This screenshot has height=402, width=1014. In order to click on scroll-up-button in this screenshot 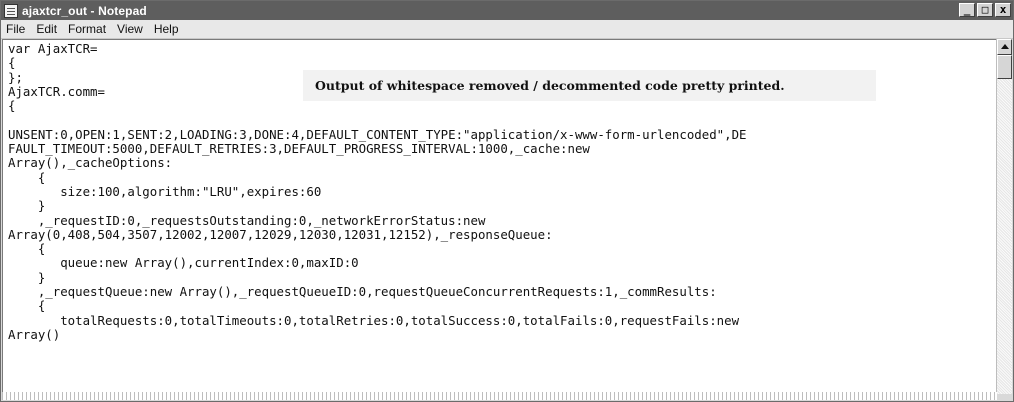, I will do `click(1004, 47)`.